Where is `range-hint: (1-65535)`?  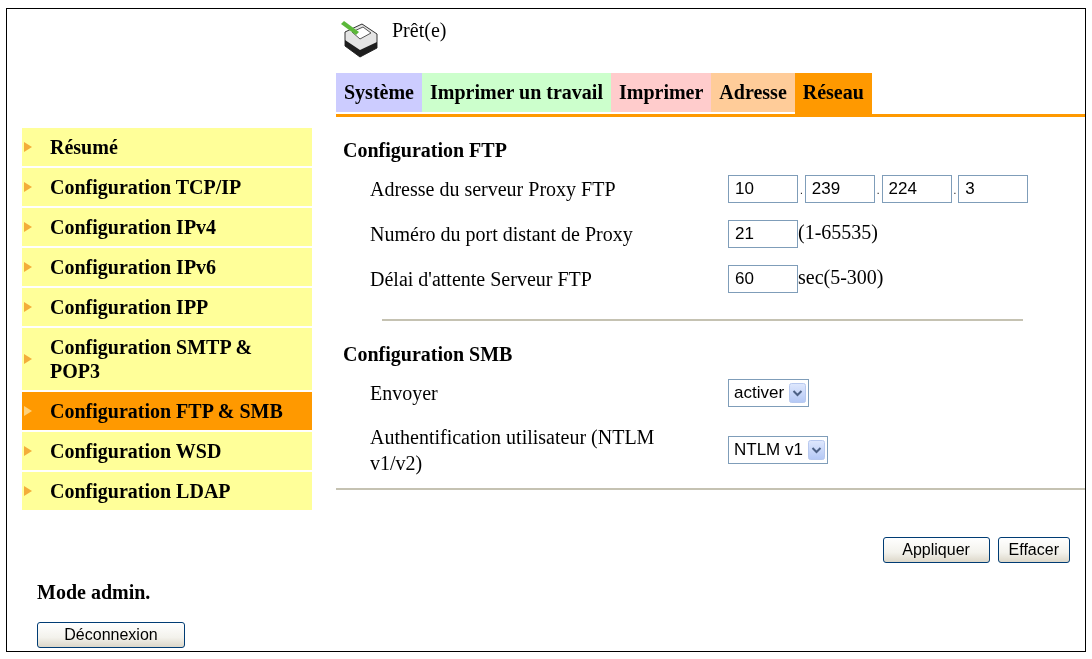
range-hint: (1-65535) is located at coordinates (838, 232).